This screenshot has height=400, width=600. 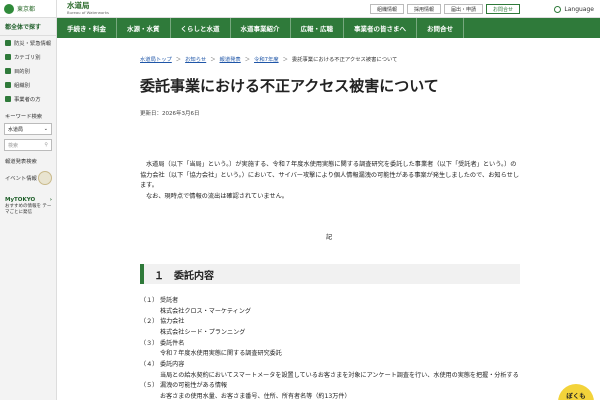 I want to click on search-input: 検索 ⚲, so click(x=28, y=145).